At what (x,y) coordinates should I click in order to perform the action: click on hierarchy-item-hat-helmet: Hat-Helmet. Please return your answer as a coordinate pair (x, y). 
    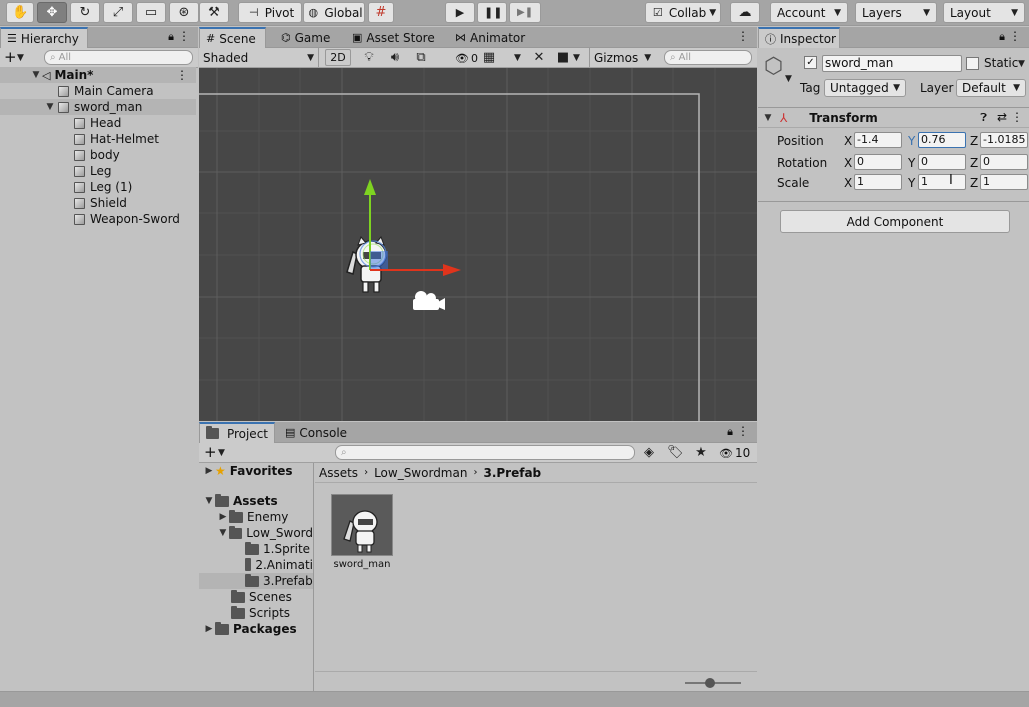
    Looking at the image, I should click on (98, 139).